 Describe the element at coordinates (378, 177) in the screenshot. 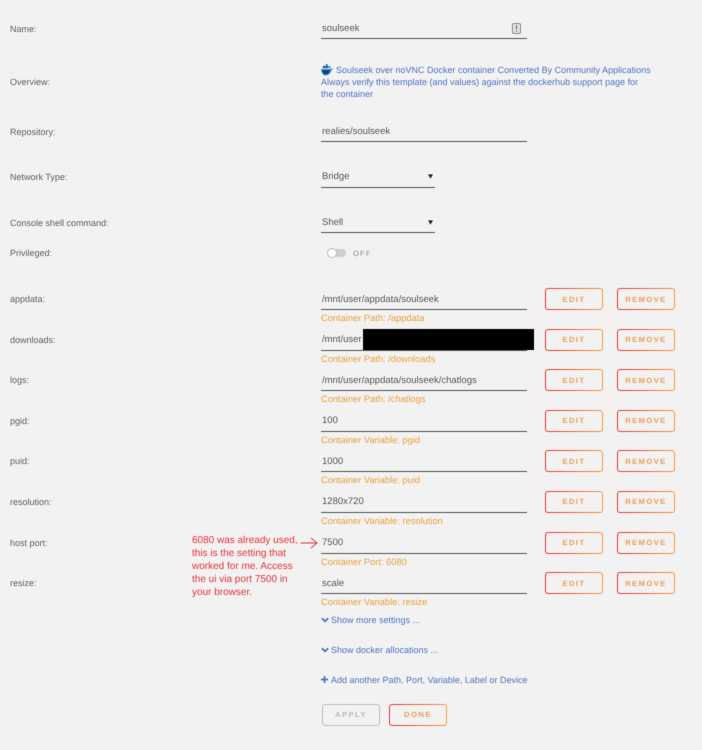

I see `select-dropdown: Bridge` at that location.